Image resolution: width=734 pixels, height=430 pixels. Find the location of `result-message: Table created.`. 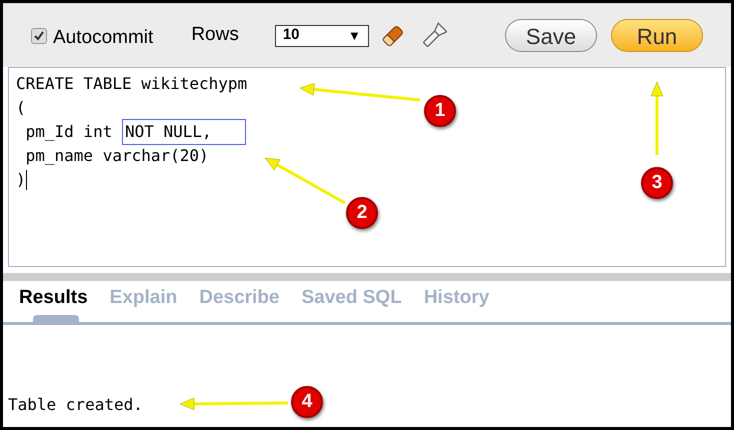

result-message: Table created. is located at coordinates (75, 405).